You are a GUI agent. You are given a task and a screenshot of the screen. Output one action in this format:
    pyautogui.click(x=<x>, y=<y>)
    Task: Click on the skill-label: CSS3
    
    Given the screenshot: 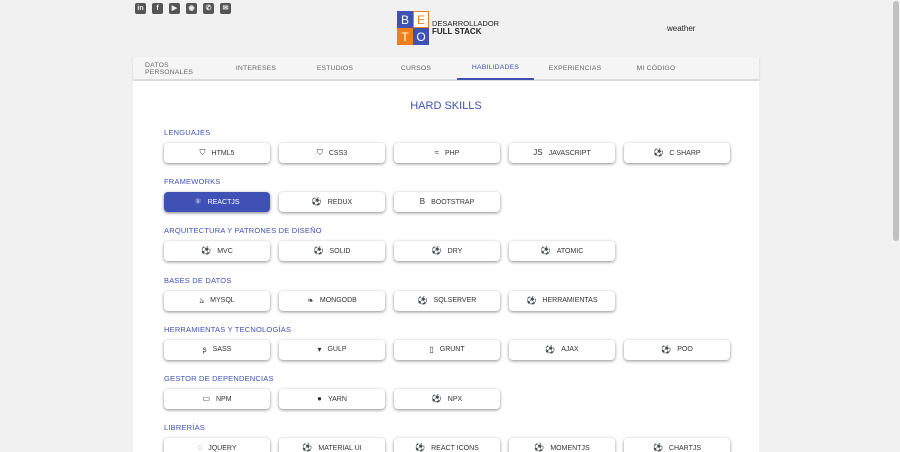 What is the action you would take?
    pyautogui.click(x=338, y=153)
    